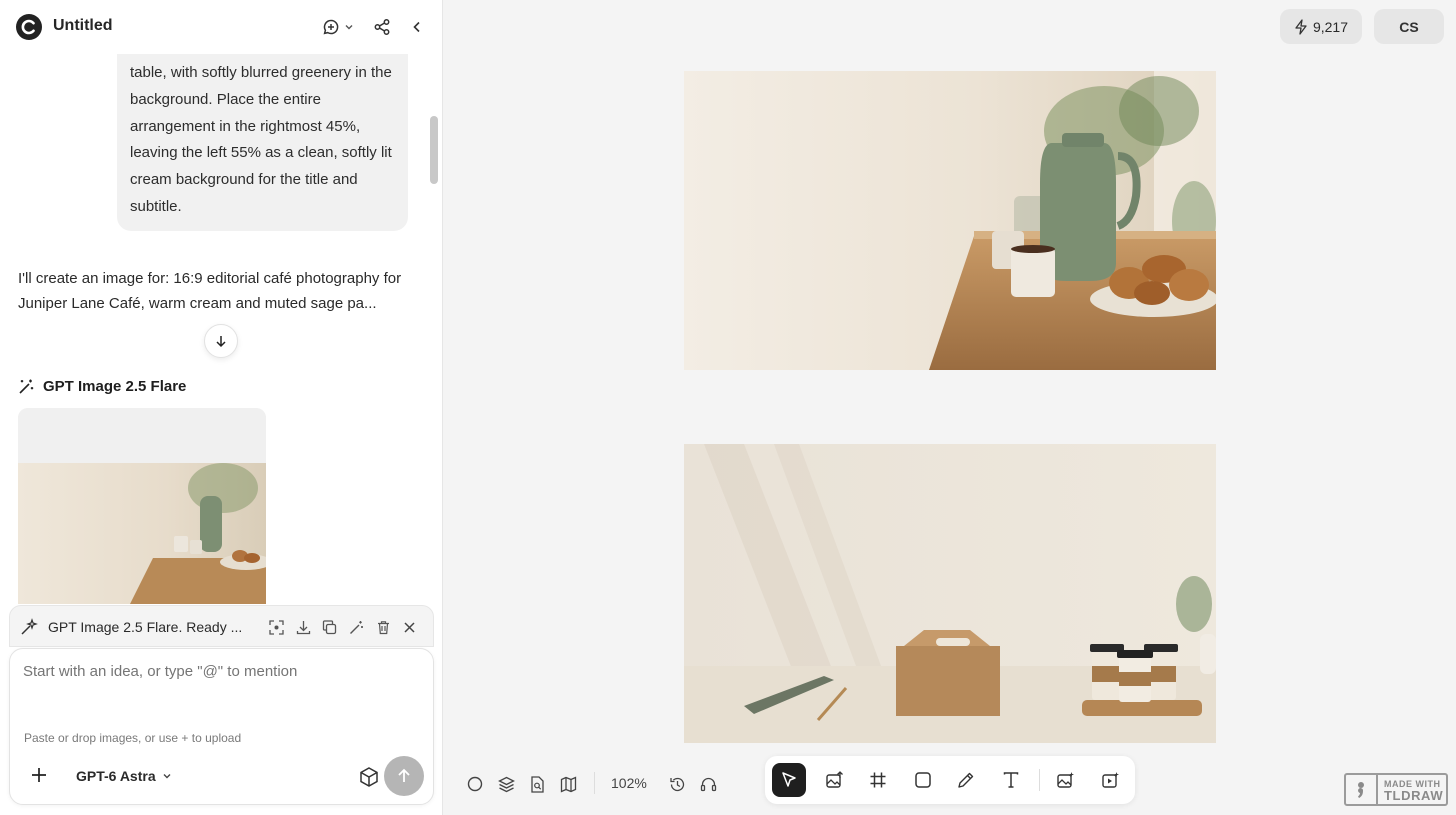  I want to click on text-tool-button, so click(1011, 780).